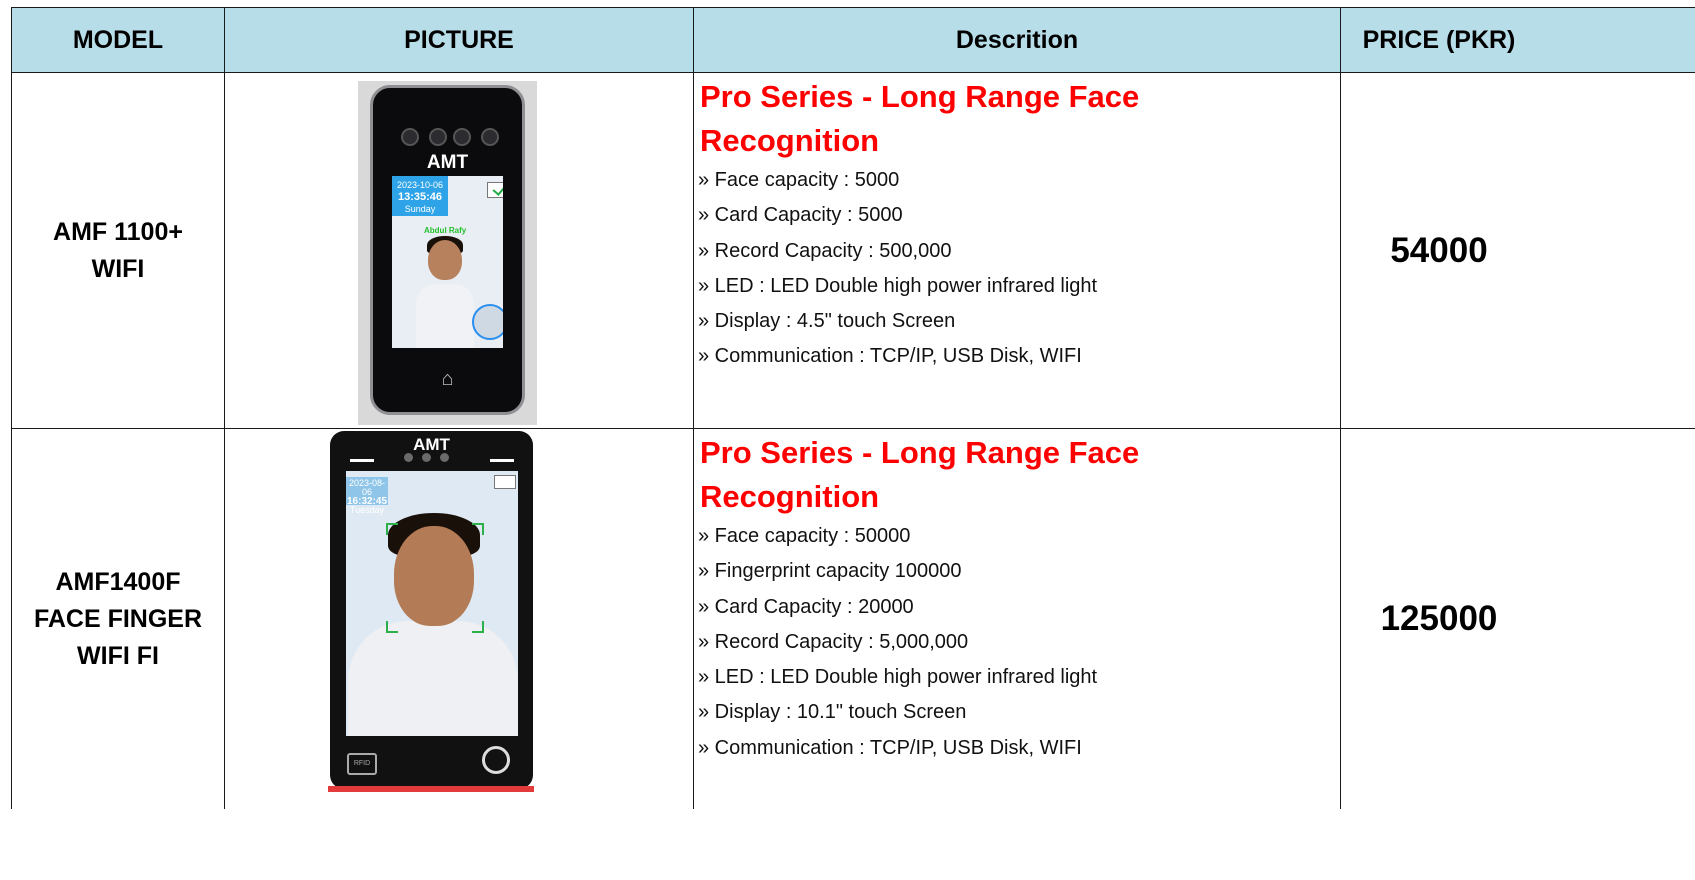 This screenshot has height=880, width=1695. I want to click on face-thumbnail, so click(487, 322).